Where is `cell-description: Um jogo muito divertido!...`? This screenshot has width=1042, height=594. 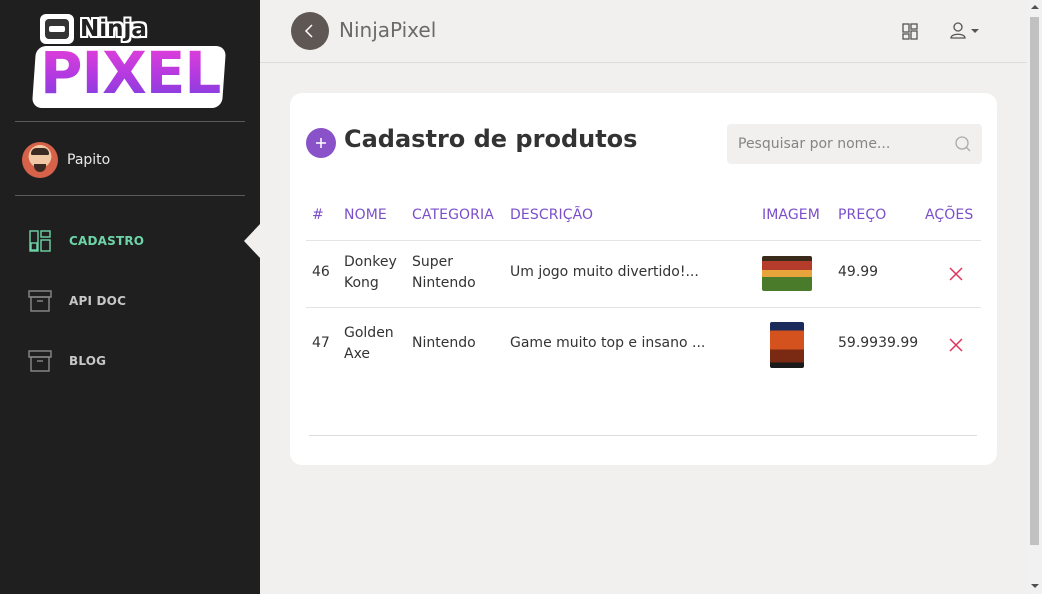
cell-description: Um jogo muito divertido!... is located at coordinates (604, 272).